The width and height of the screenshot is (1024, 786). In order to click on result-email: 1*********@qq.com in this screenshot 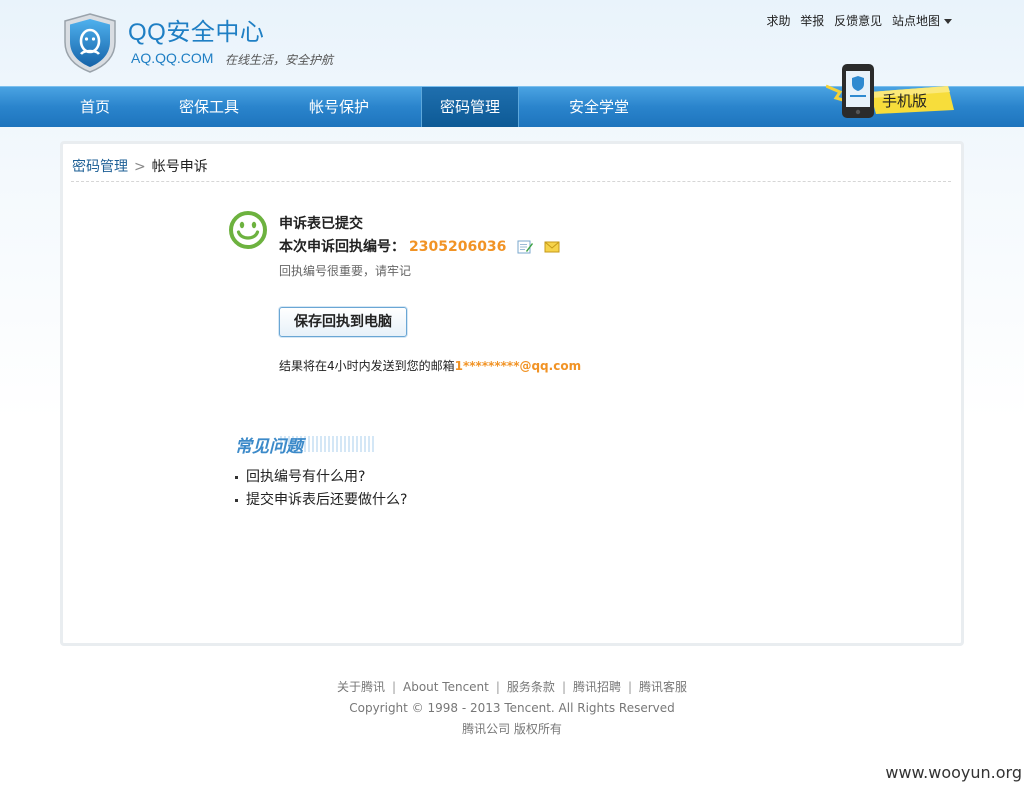, I will do `click(518, 366)`.